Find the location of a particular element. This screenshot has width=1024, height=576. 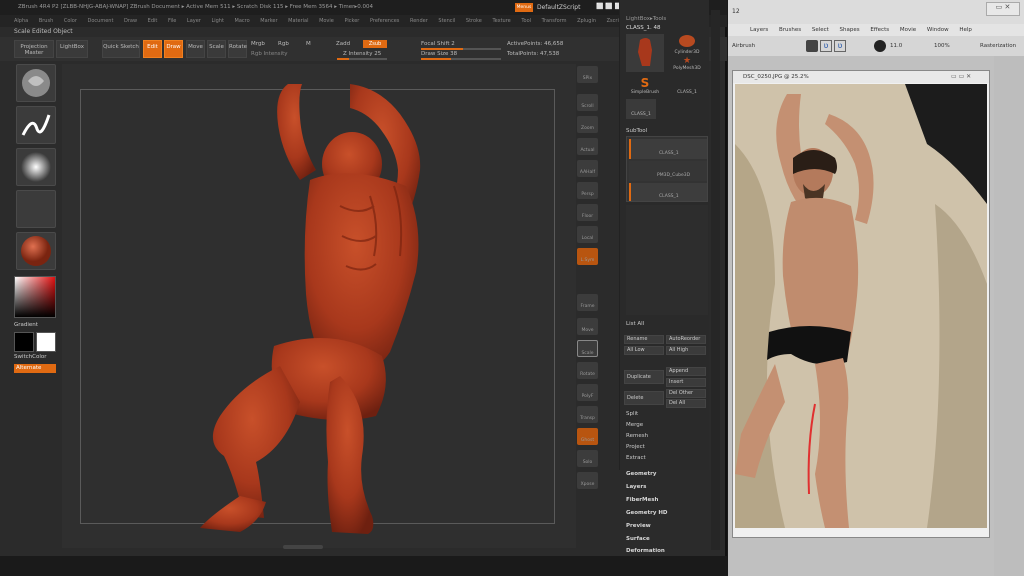

airbrush-icon: ʋ is located at coordinates (826, 46).